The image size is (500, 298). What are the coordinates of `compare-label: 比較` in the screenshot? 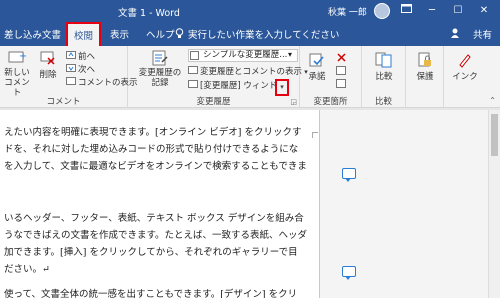 It's located at (384, 77).